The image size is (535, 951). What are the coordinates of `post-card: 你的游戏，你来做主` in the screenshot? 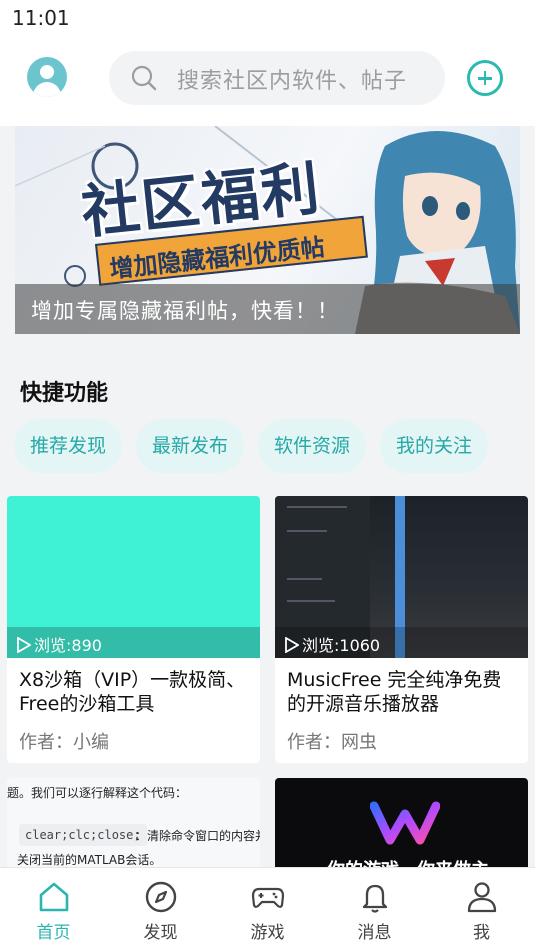 It's located at (401, 825).